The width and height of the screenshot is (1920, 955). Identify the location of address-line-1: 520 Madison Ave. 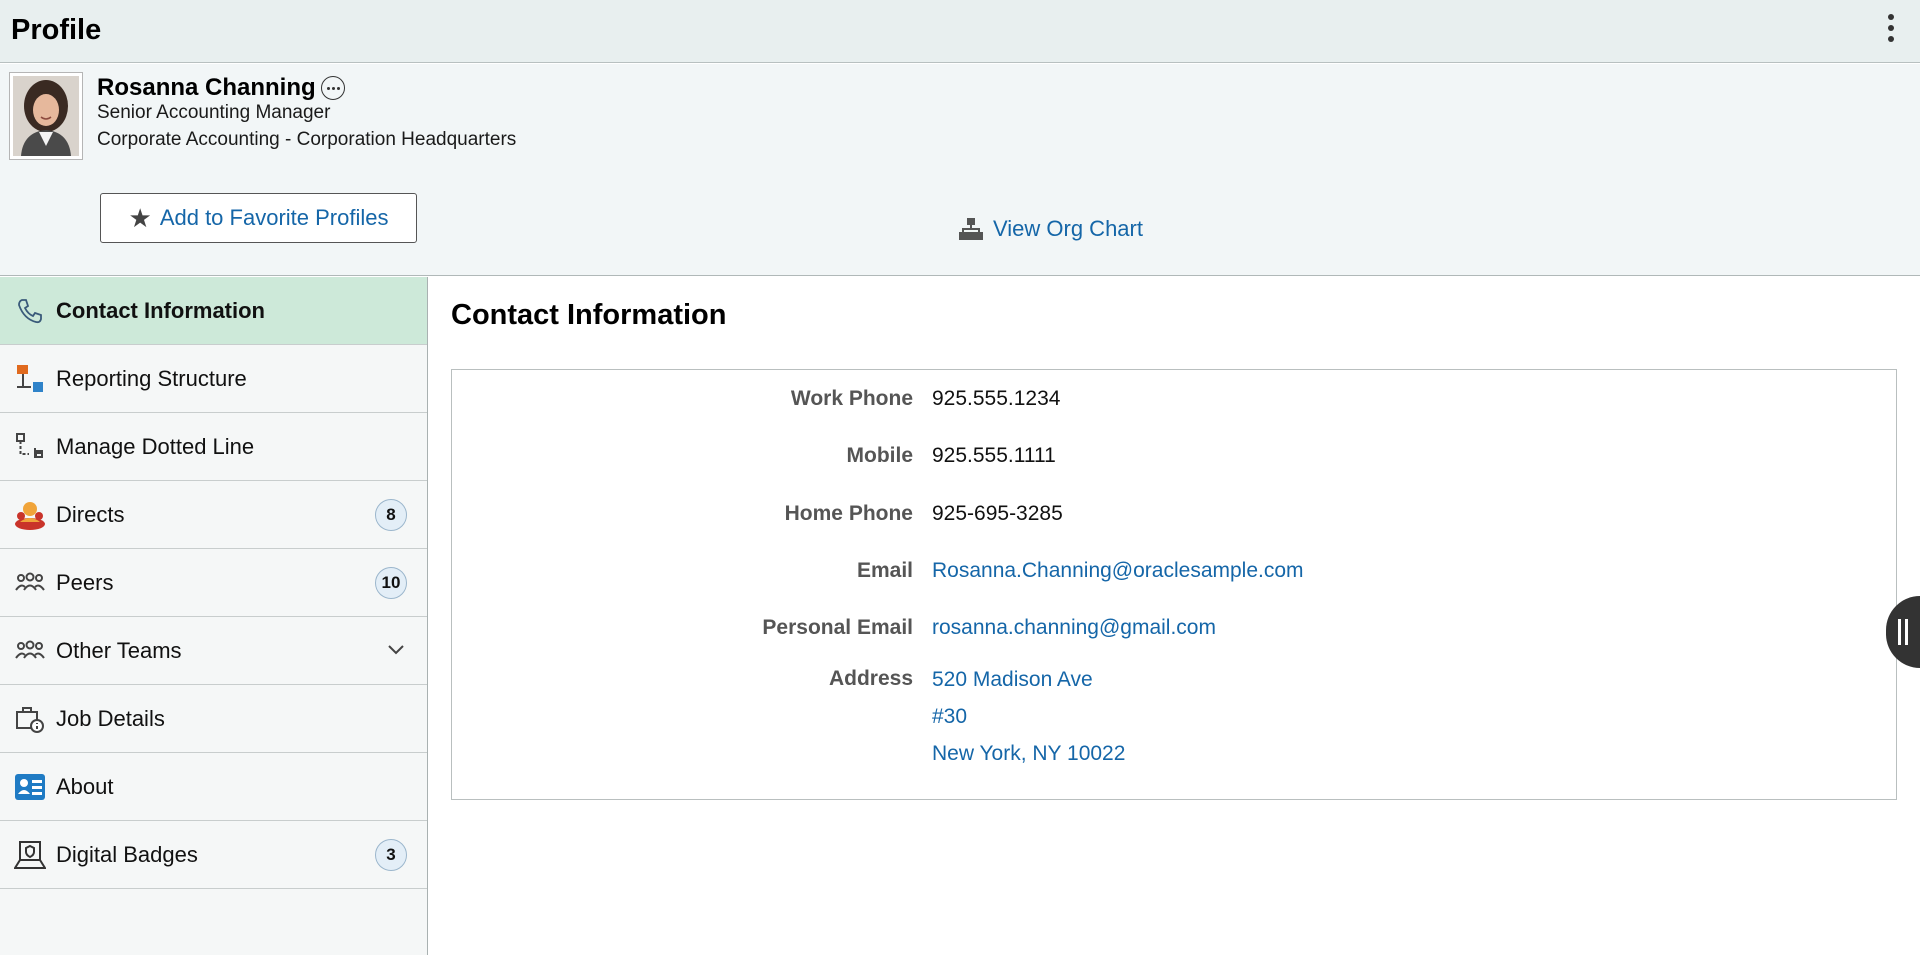
(1028, 679).